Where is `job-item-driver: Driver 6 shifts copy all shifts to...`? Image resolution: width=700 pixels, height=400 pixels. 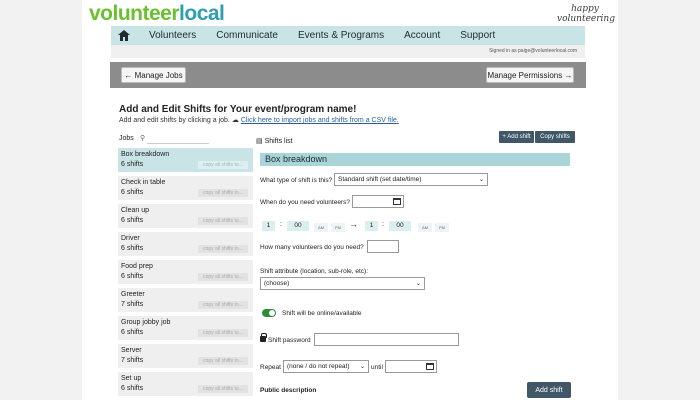 job-item-driver: Driver 6 shifts copy all shifts to... is located at coordinates (185, 244).